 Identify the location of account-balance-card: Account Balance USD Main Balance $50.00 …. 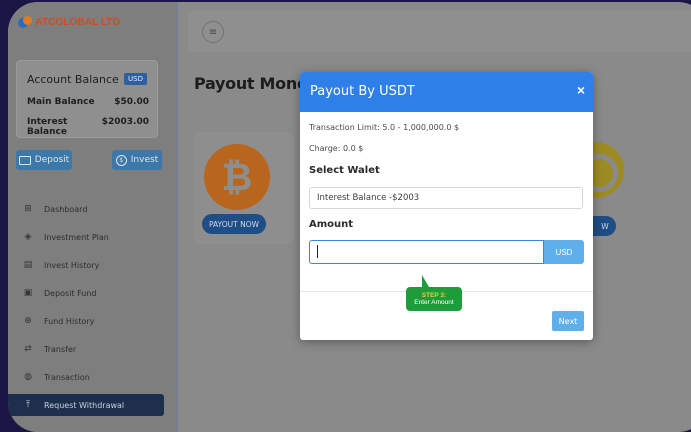
(87, 99).